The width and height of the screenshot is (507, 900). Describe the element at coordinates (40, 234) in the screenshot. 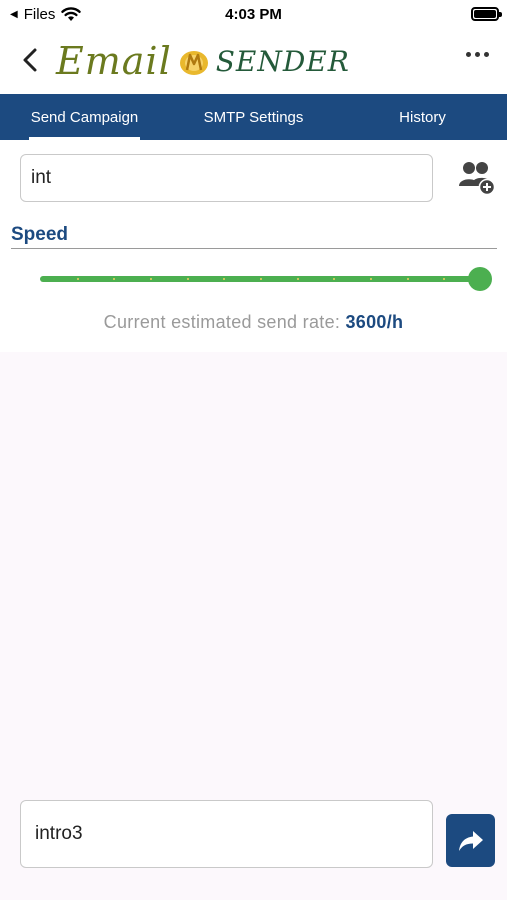

I see `speed-label: Speed` at that location.